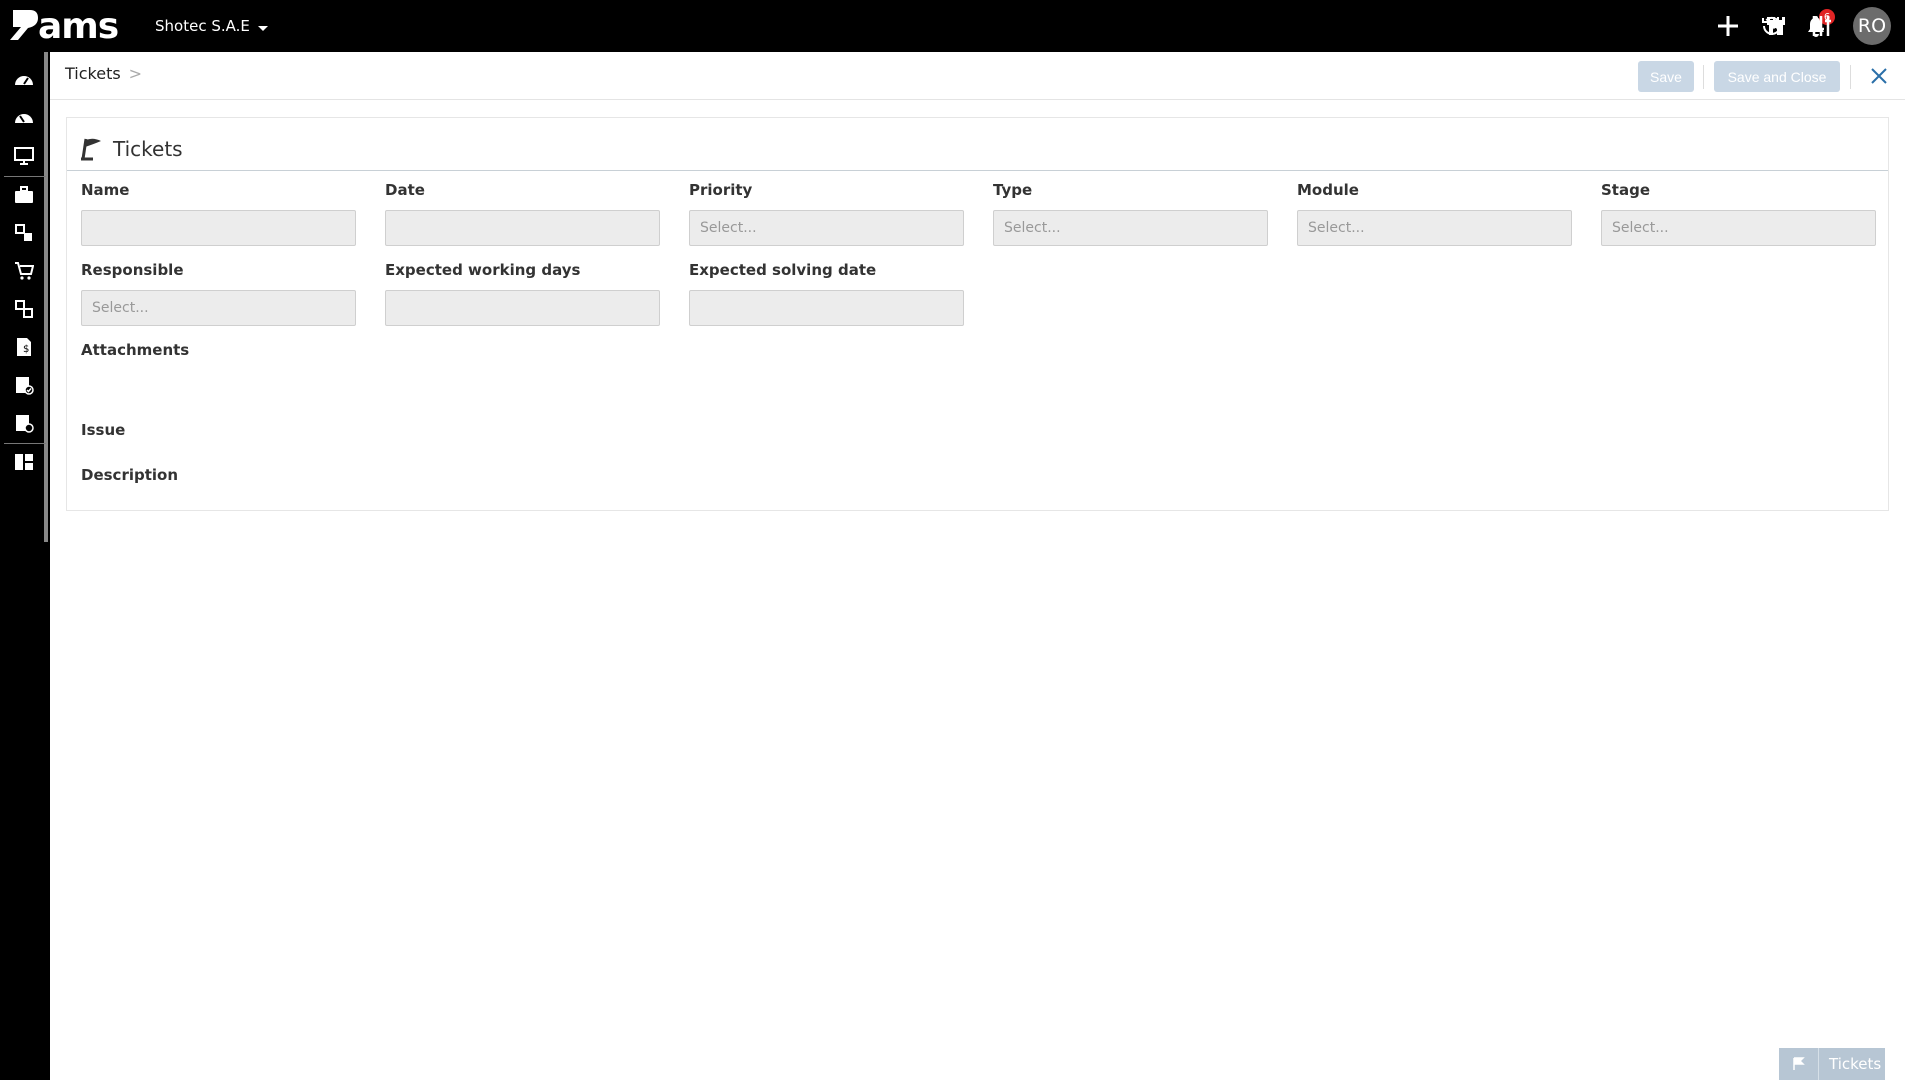 This screenshot has height=1080, width=1905. What do you see at coordinates (103, 430) in the screenshot?
I see `issue-label: Issue` at bounding box center [103, 430].